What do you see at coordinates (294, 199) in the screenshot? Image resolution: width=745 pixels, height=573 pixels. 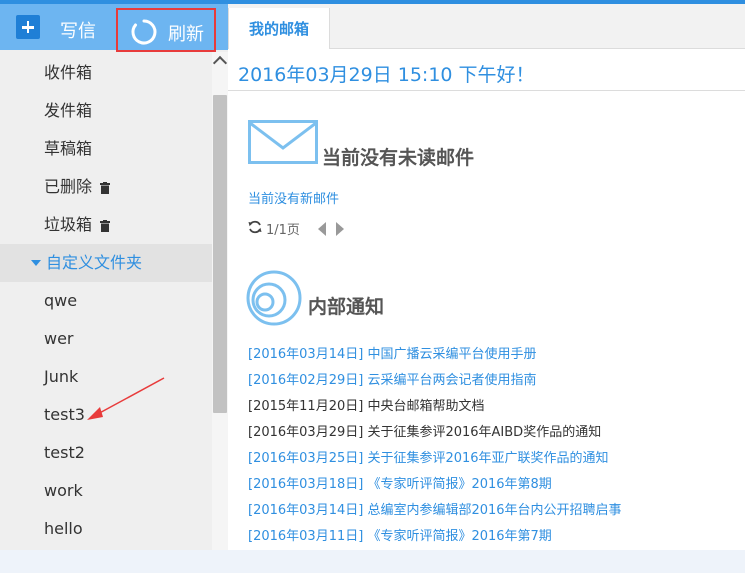 I see `no-new-mail-text: 当前没有新邮件` at bounding box center [294, 199].